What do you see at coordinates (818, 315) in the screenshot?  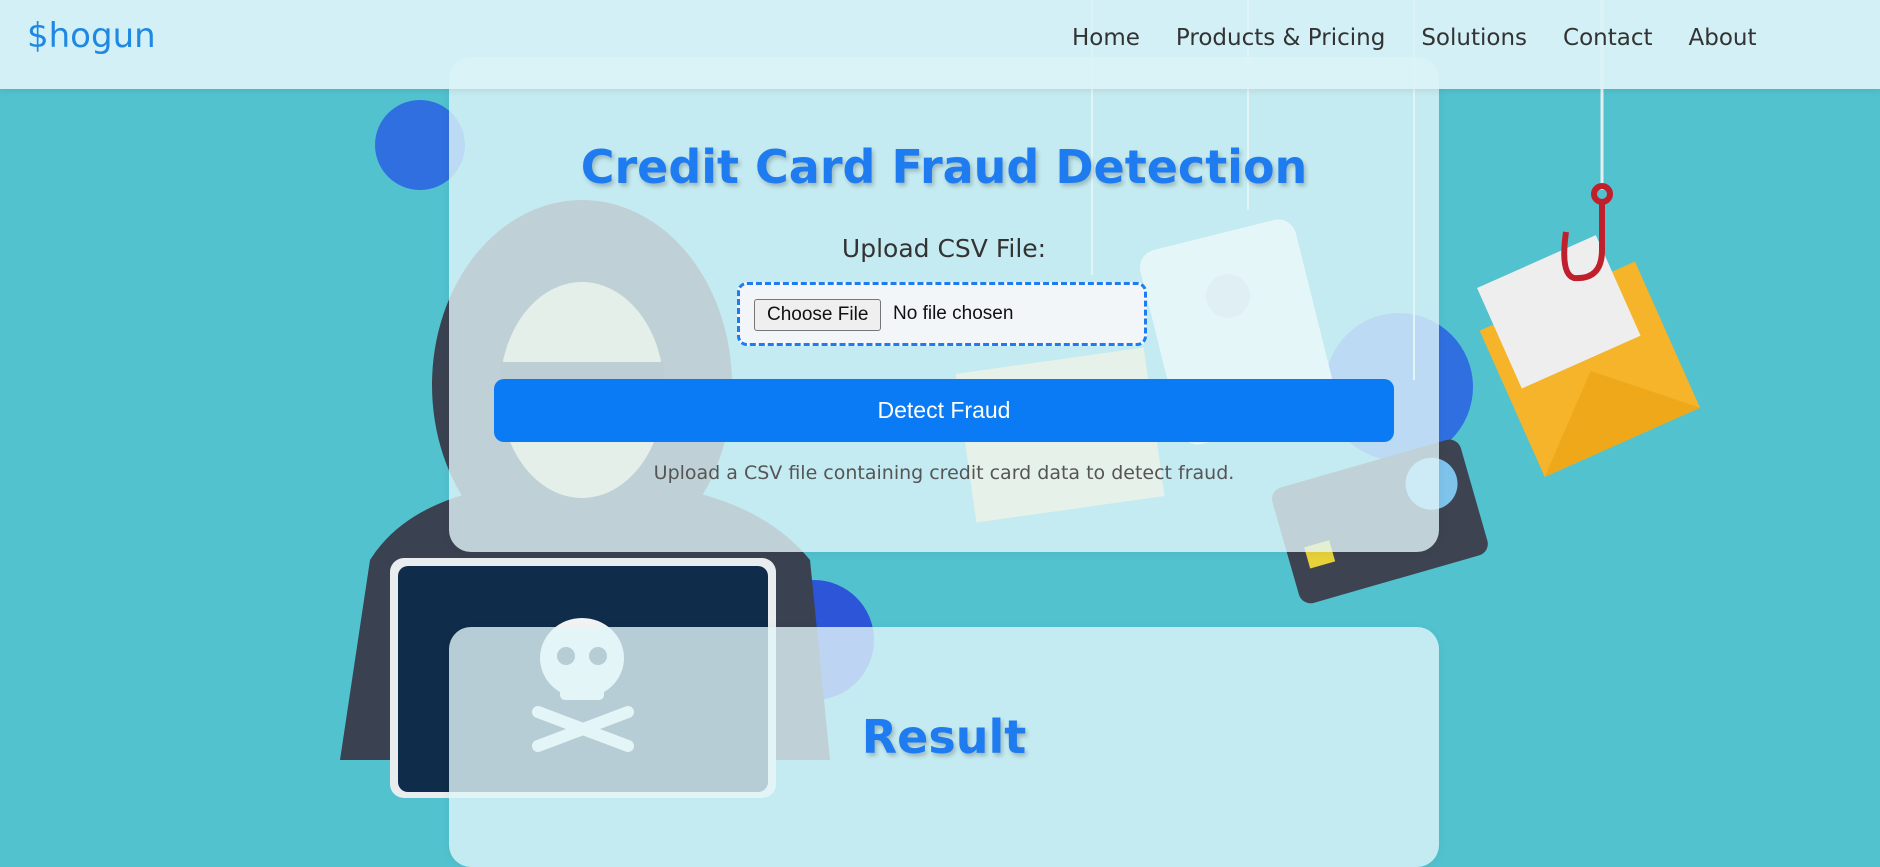 I see `choose-file-button: Choose File` at bounding box center [818, 315].